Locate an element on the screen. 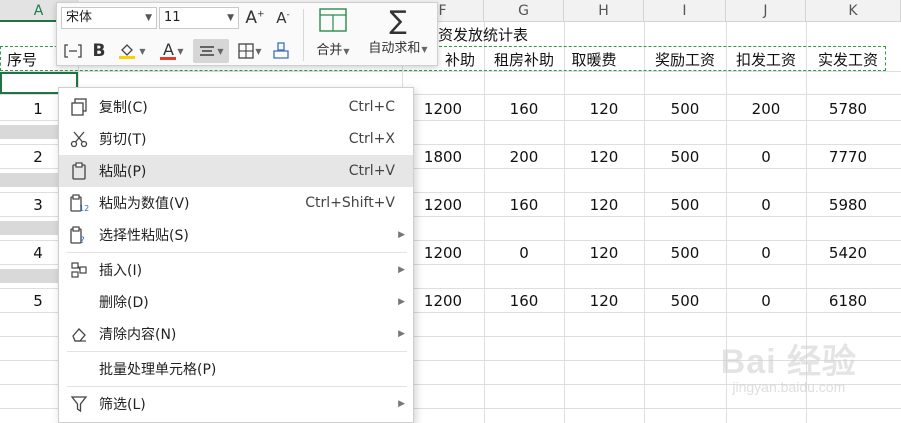 This screenshot has height=423, width=901. baidu-watermark: Bai 经验 jingyan.baidu.com is located at coordinates (789, 364).